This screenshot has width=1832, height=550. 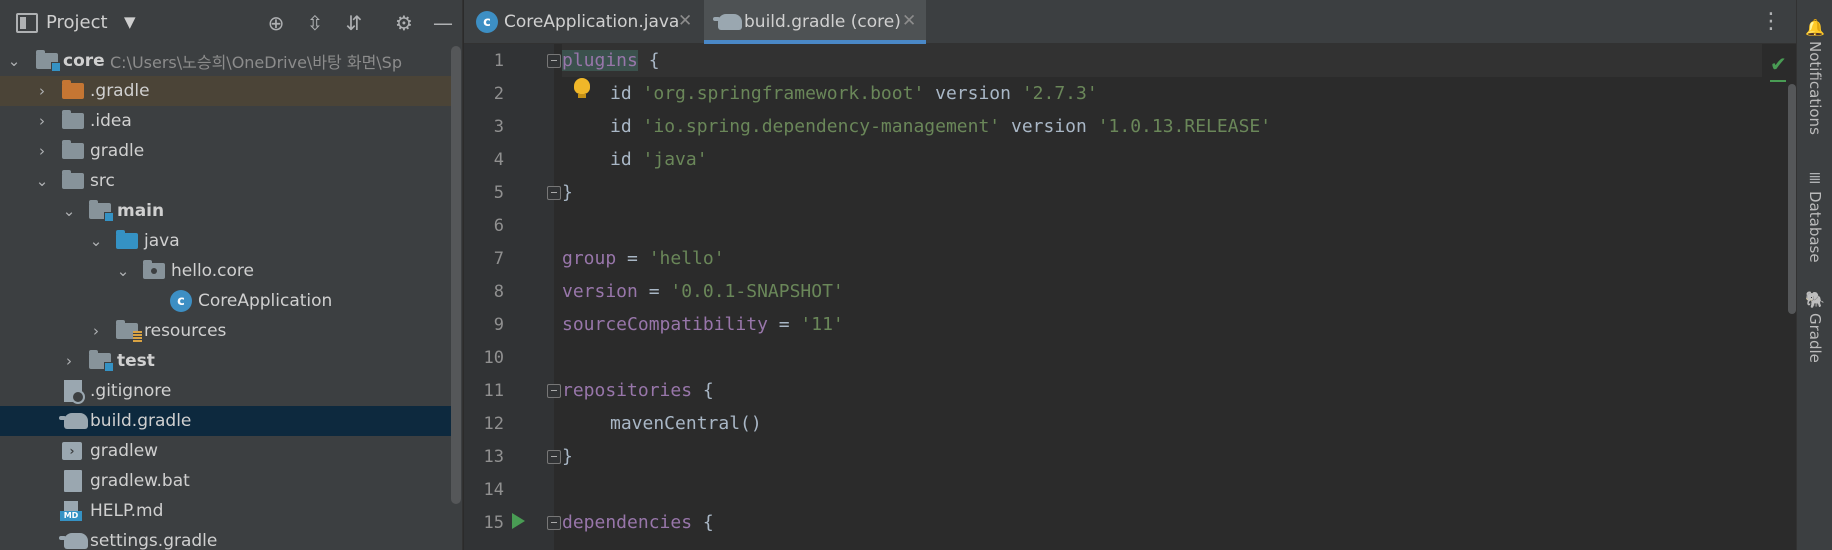 What do you see at coordinates (120, 91) in the screenshot?
I see `tree-item-label: .gradle` at bounding box center [120, 91].